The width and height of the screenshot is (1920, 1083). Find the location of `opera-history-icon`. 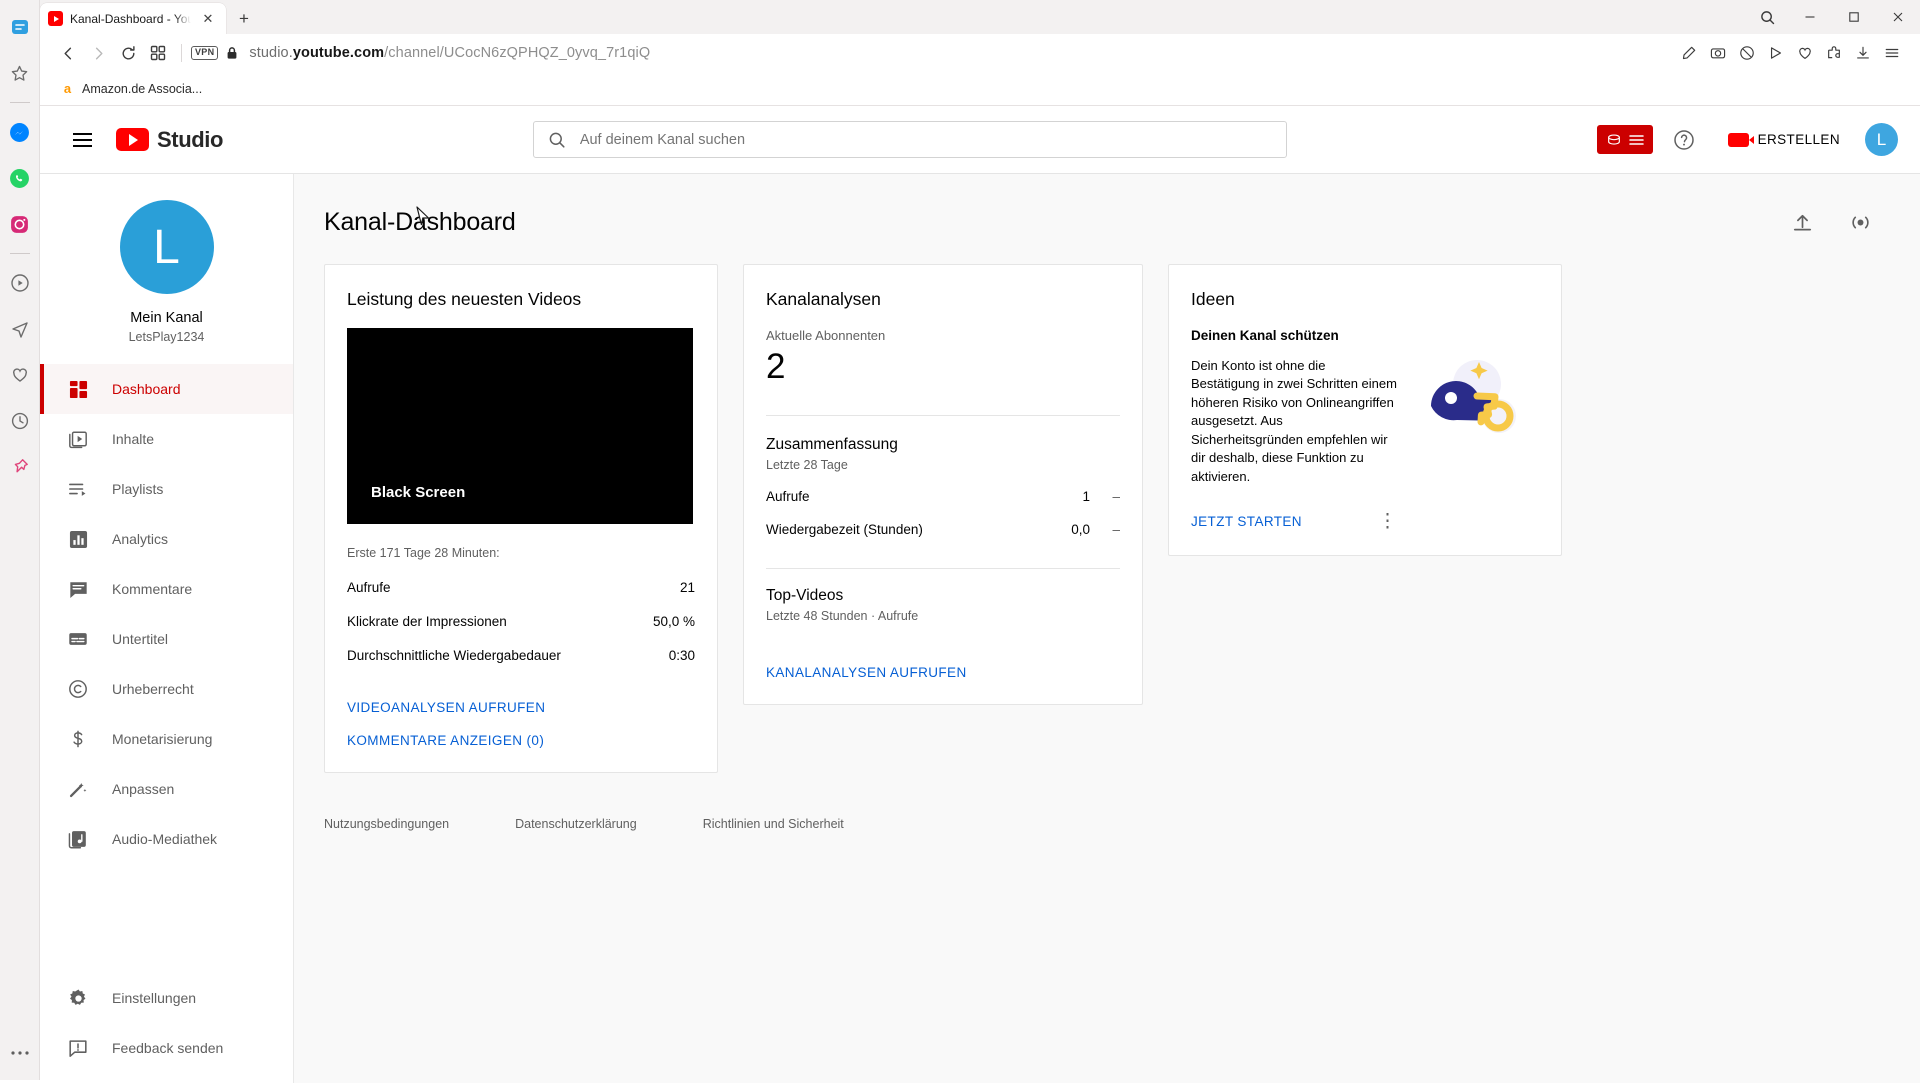

opera-history-icon is located at coordinates (20, 421).